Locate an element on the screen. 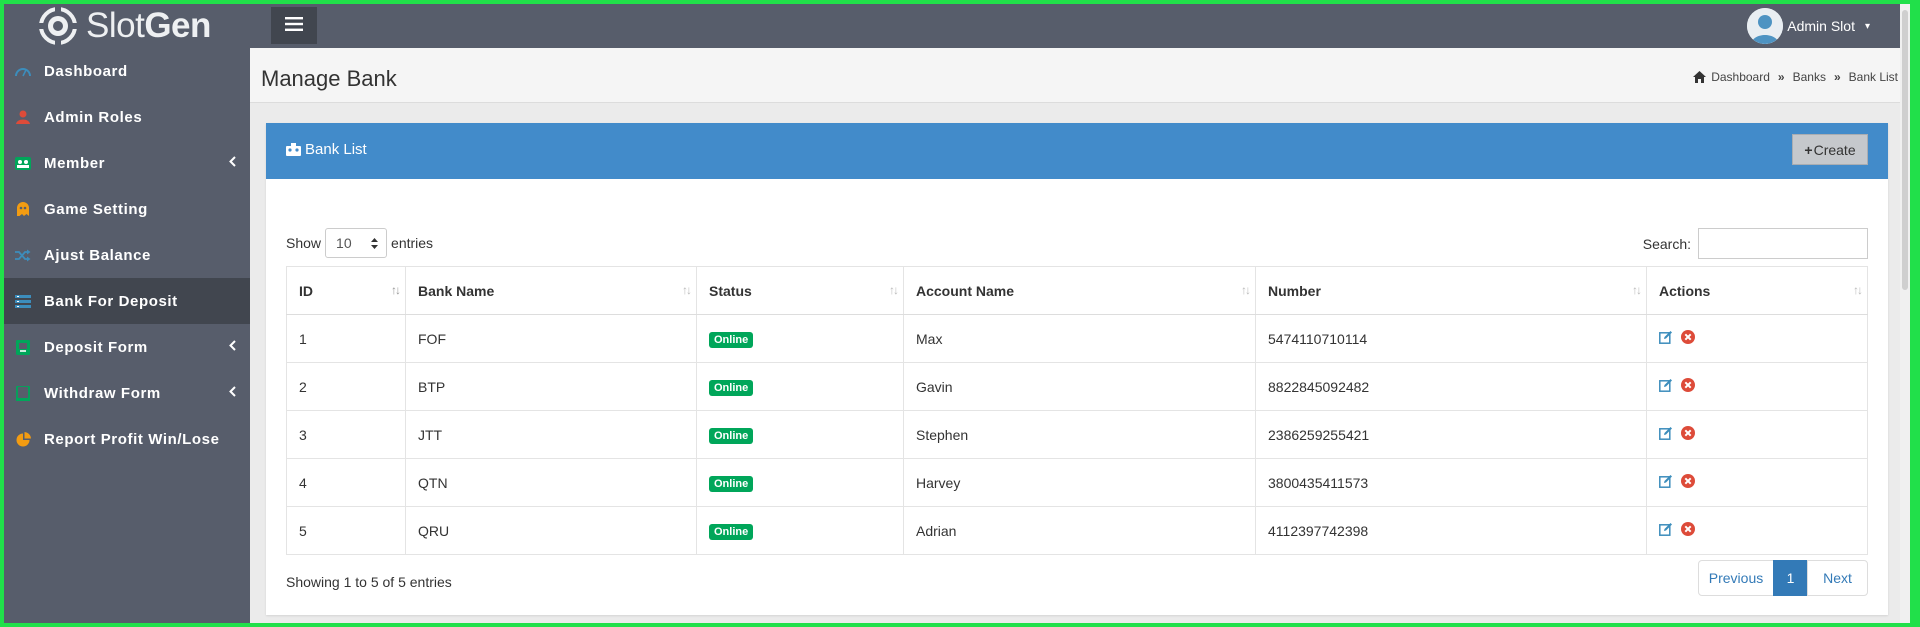 The image size is (1920, 627). hamburger-icon is located at coordinates (294, 25).